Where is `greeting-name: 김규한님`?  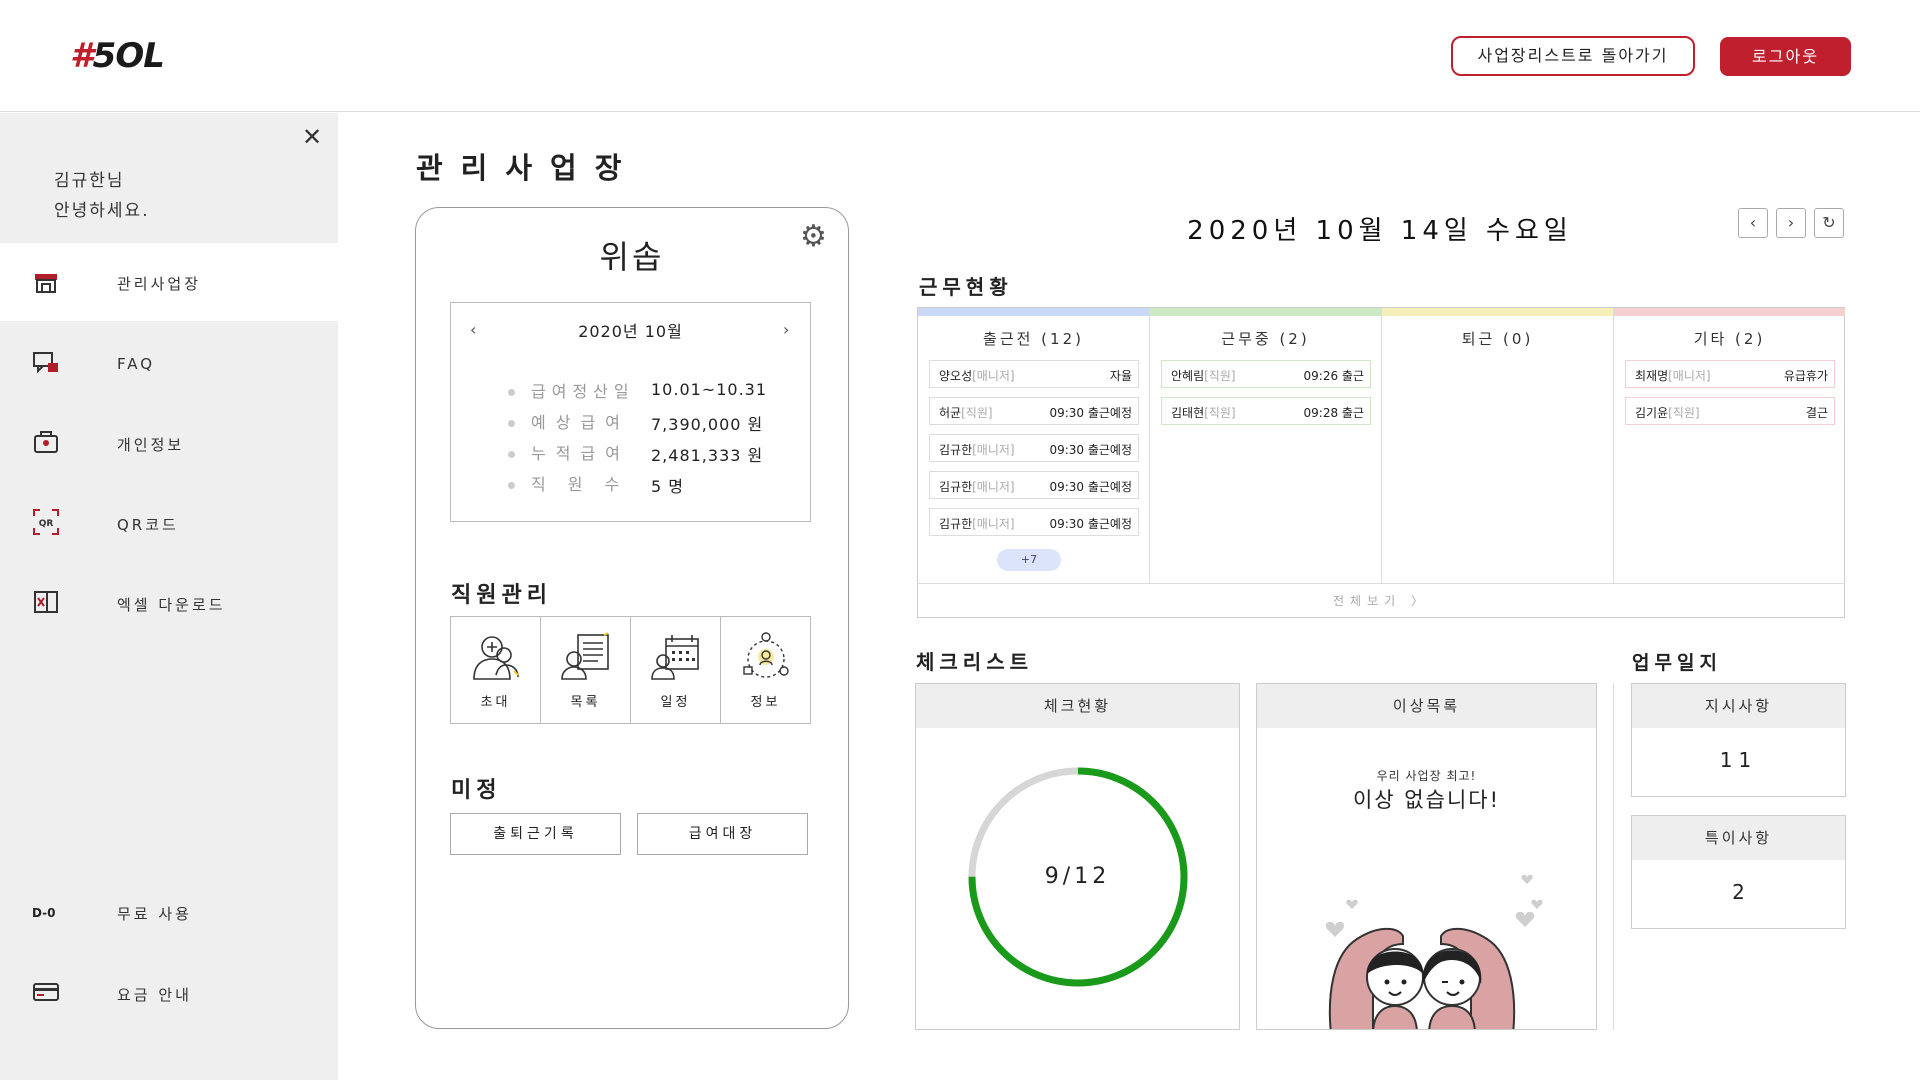
greeting-name: 김규한님 is located at coordinates (89, 181).